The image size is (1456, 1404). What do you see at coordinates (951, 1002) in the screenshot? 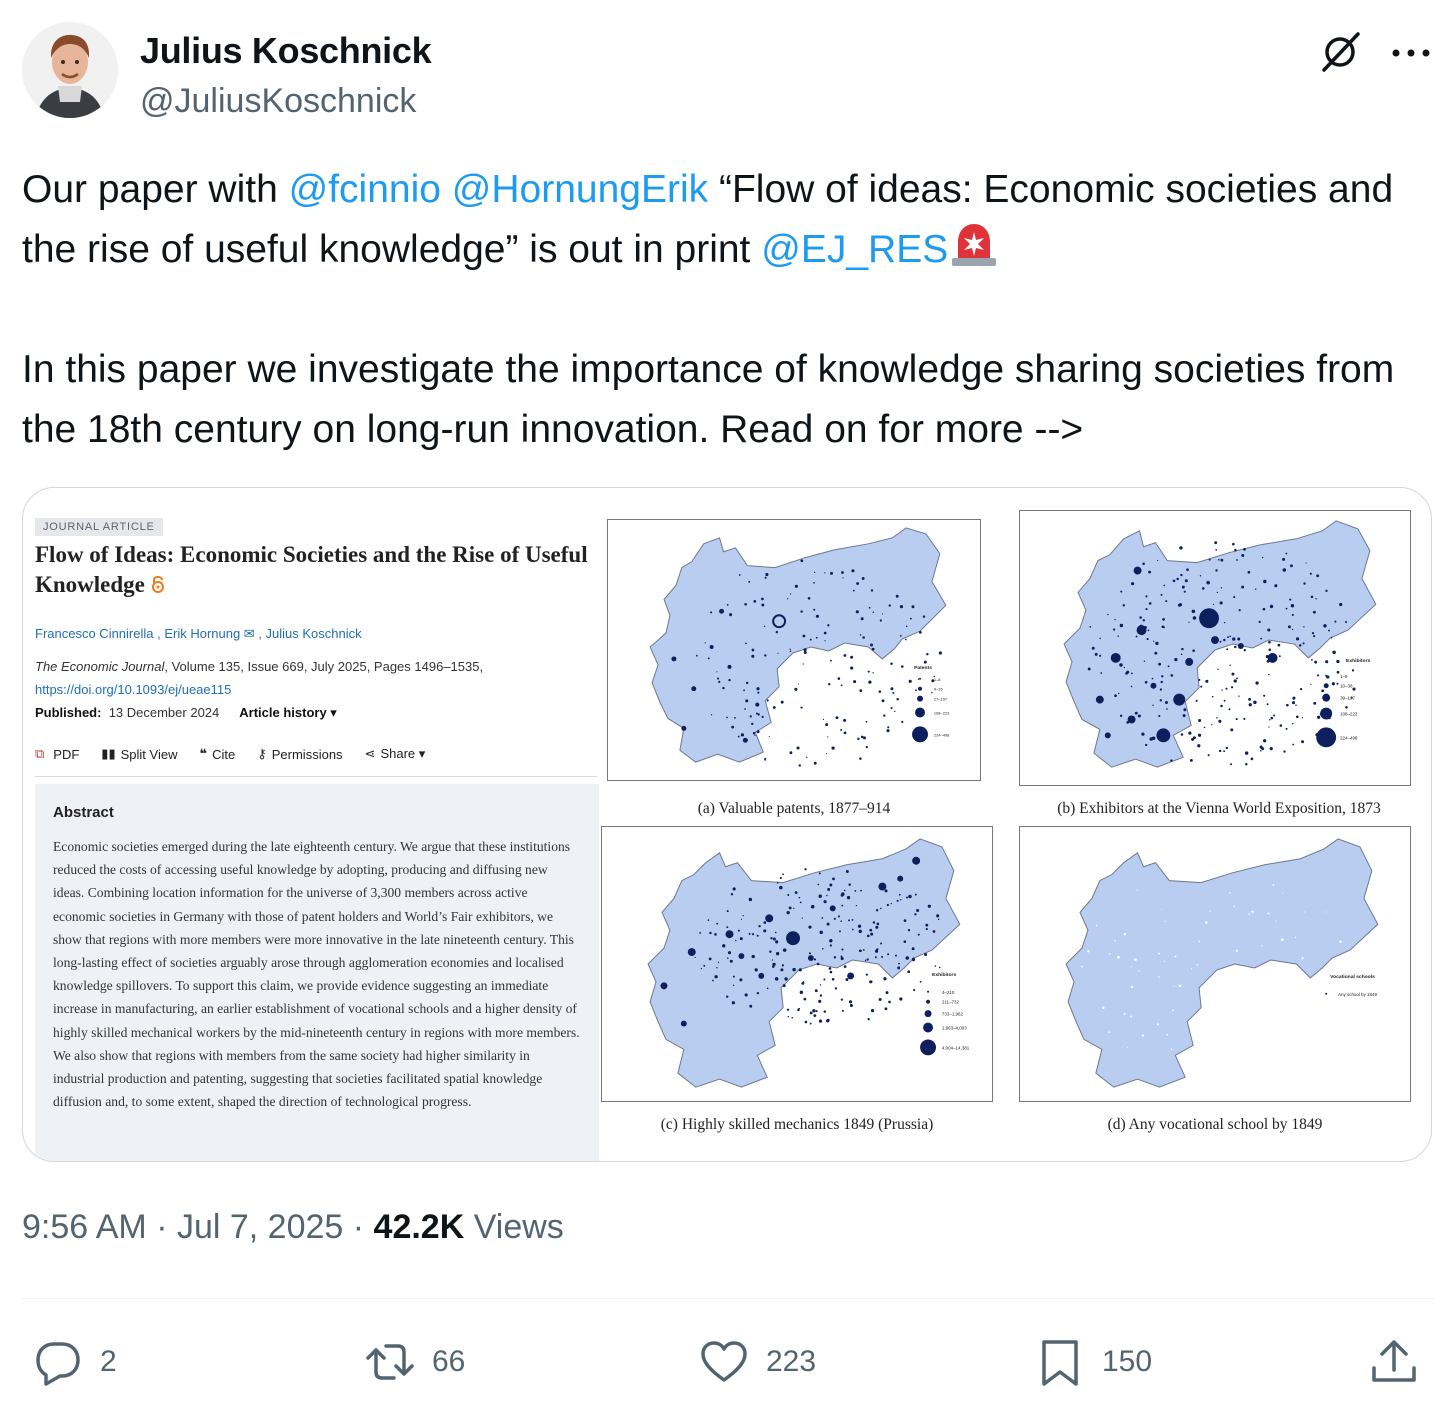
I see `legend-label: 211–732` at bounding box center [951, 1002].